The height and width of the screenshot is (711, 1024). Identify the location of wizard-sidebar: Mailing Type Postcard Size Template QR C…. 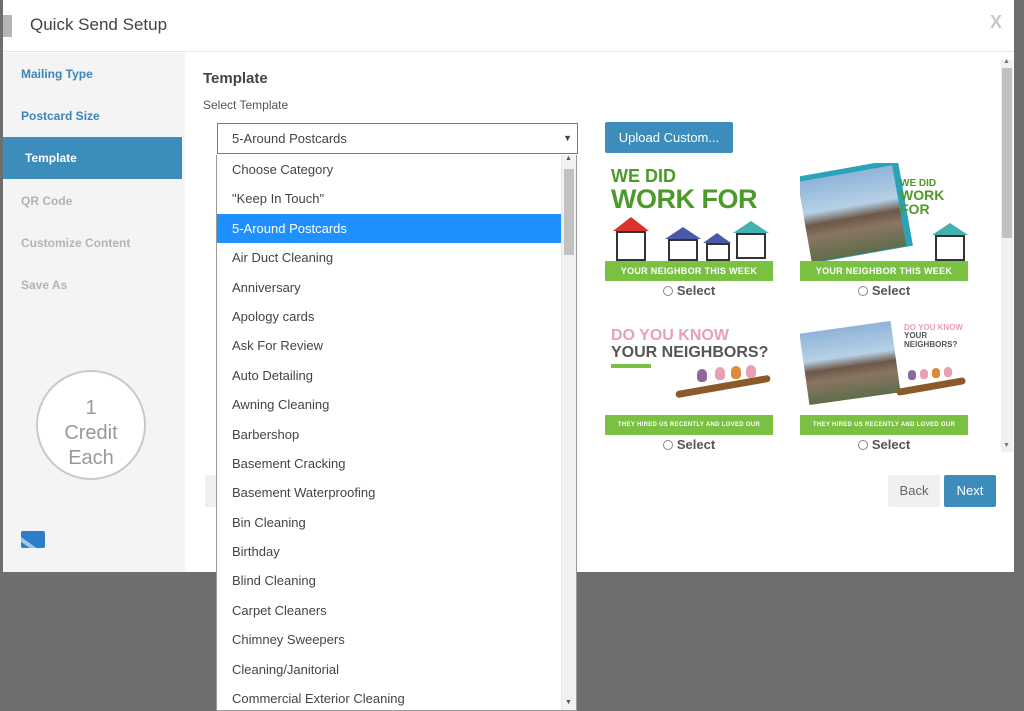
(94, 312).